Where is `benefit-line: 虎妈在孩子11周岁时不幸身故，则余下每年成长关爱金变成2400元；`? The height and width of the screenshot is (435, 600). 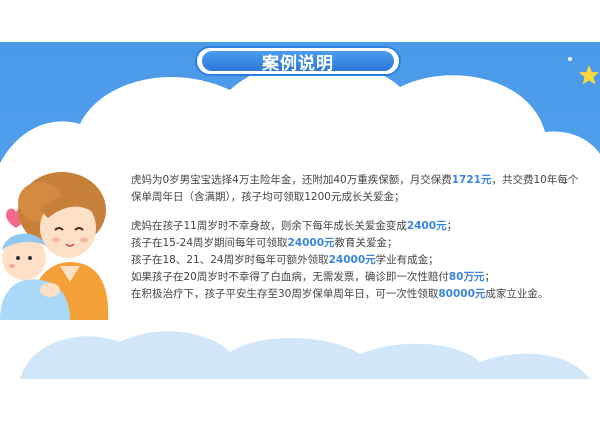 benefit-line: 虎妈在孩子11周岁时不幸身故，则余下每年成长关爱金变成2400元； is located at coordinates (294, 226).